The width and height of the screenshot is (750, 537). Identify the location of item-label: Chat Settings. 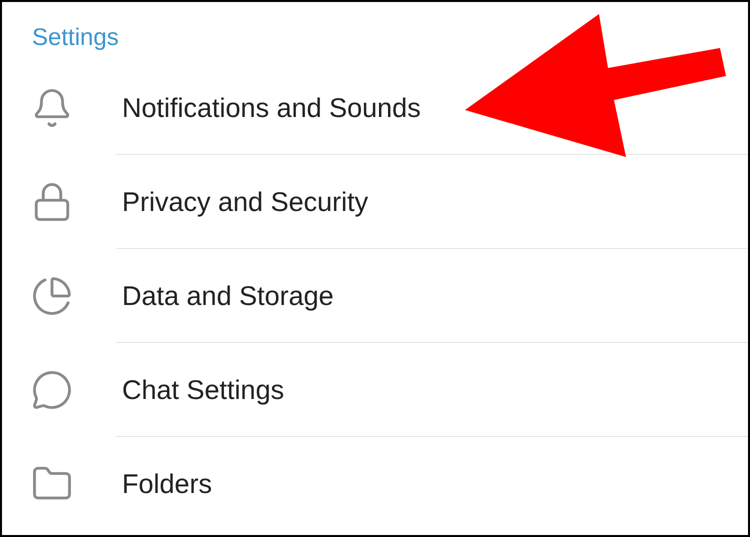
(203, 390).